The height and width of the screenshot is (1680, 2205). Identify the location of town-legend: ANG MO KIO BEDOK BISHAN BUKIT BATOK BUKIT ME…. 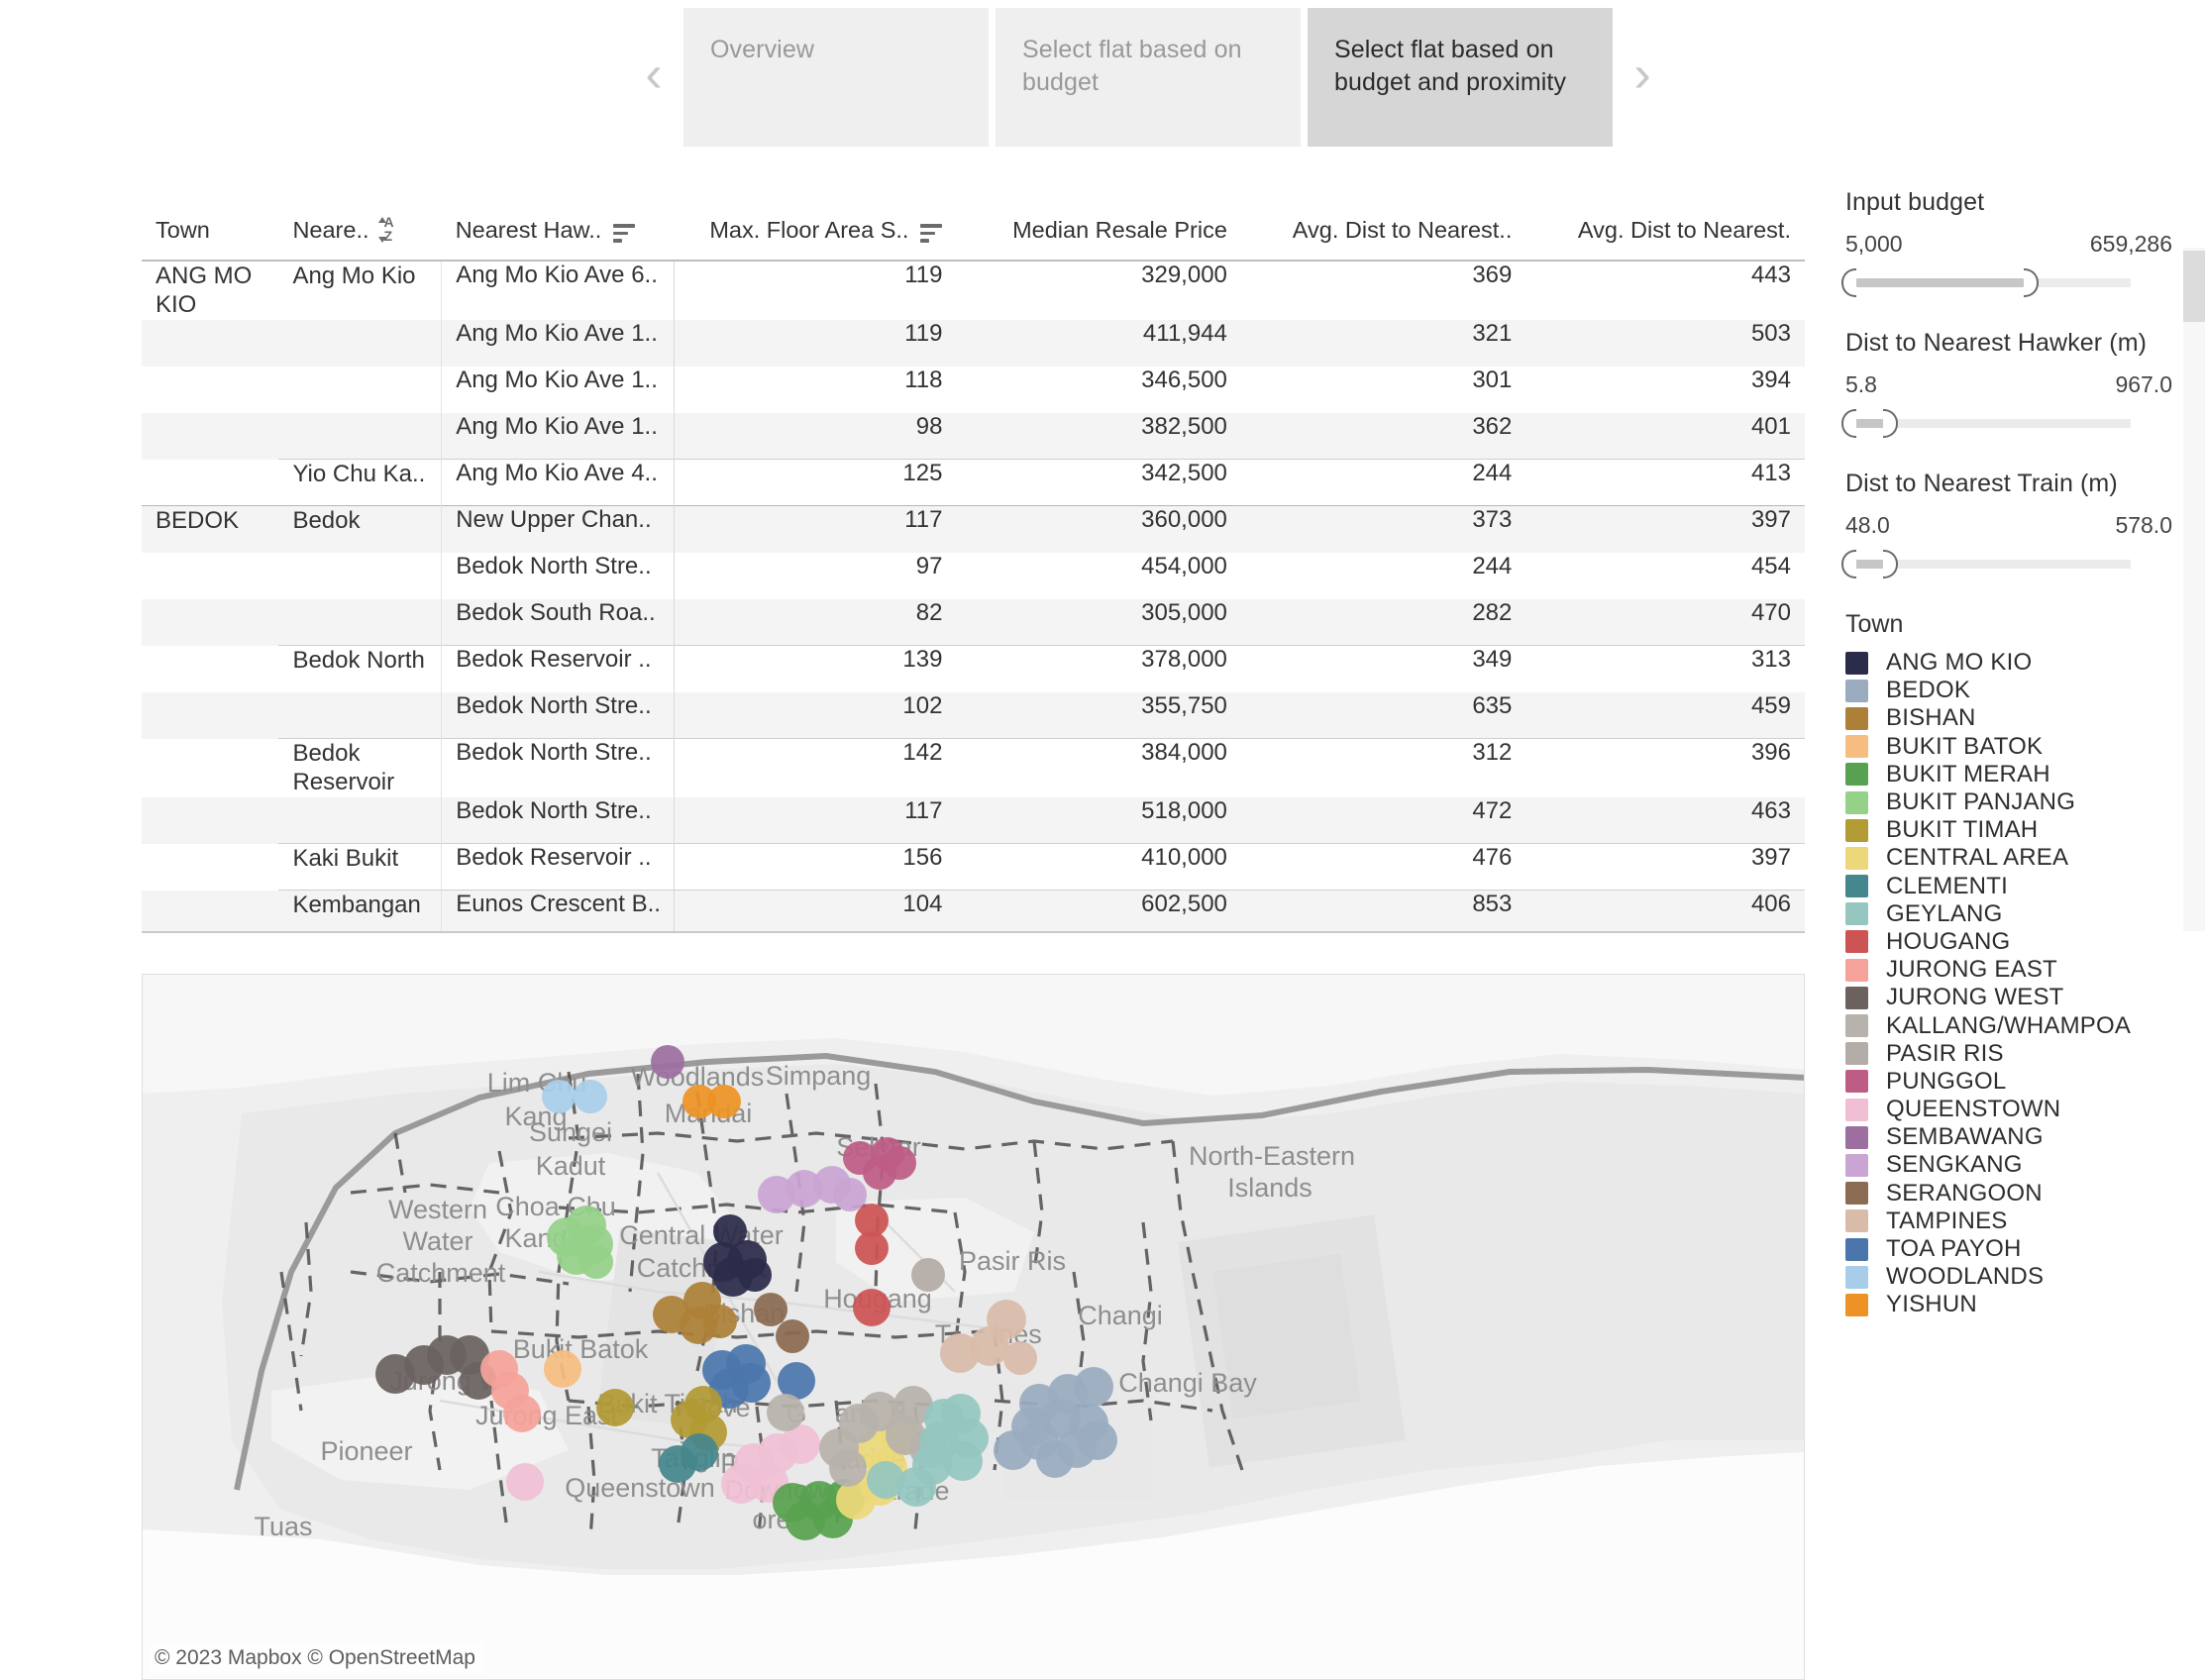
(2008, 984).